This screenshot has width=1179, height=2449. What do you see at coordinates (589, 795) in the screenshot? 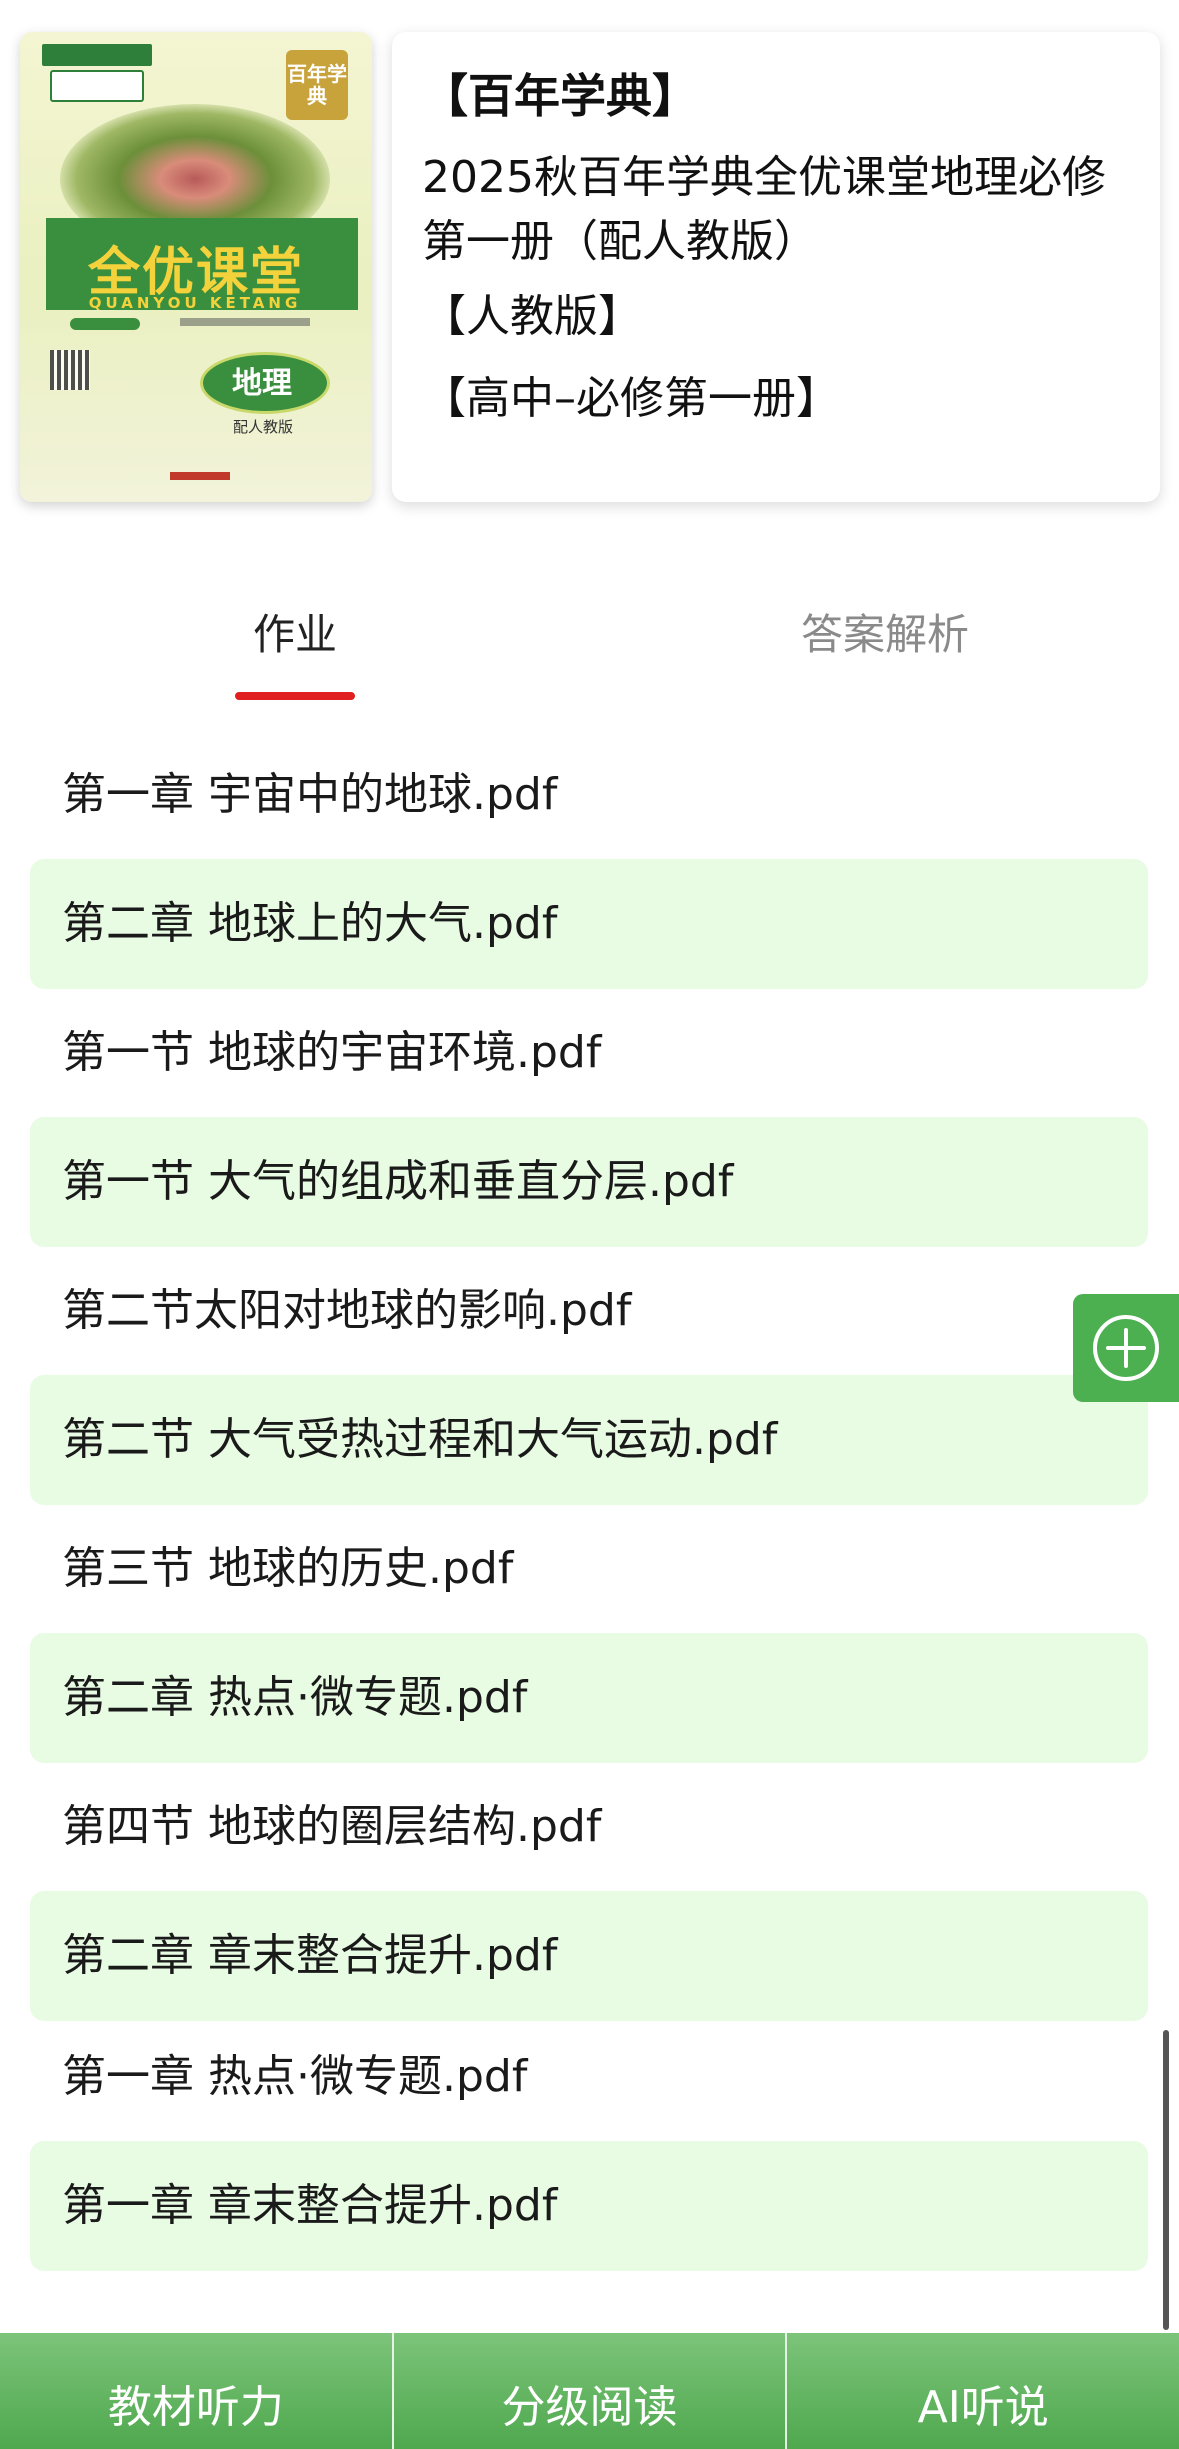
I see `file-item: 第一章 宇宙中的地球.pdf` at bounding box center [589, 795].